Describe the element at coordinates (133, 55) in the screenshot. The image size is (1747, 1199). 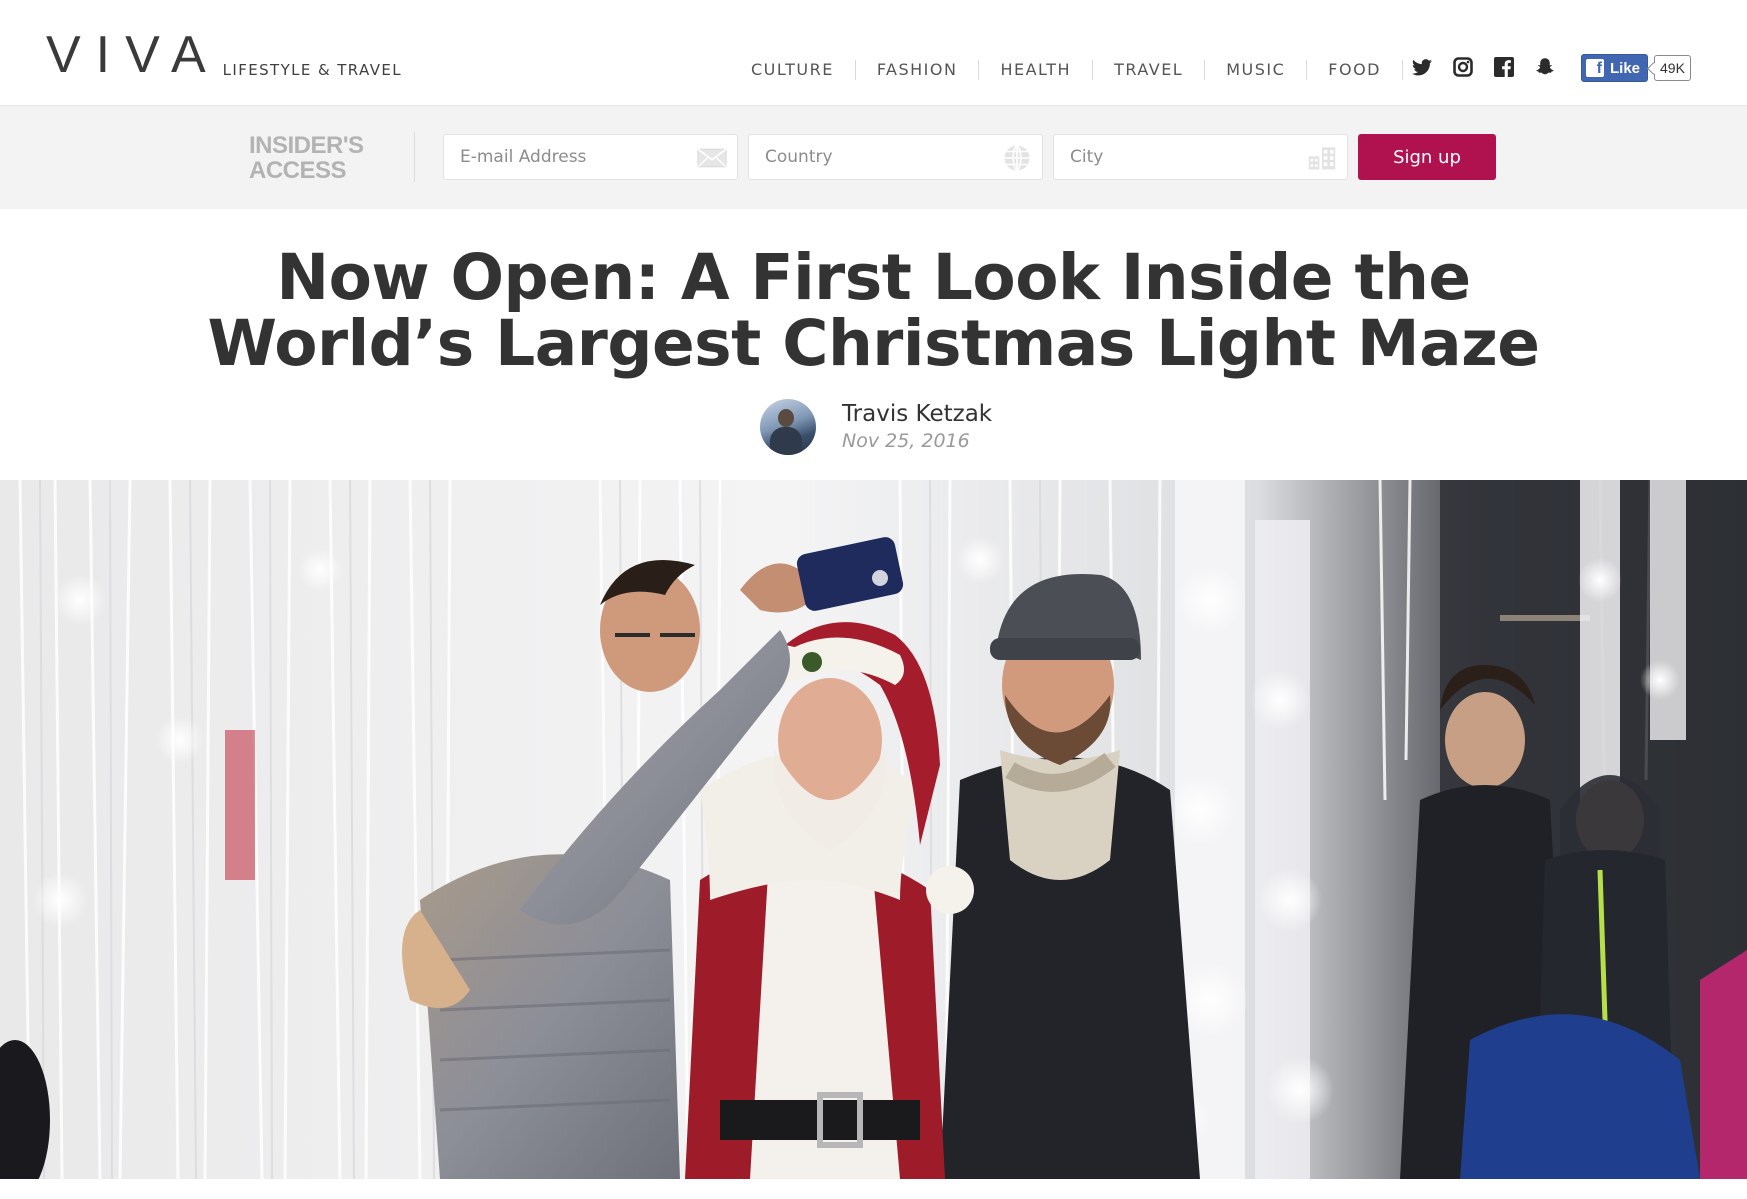
I see `logo-wordmark: VIVA` at that location.